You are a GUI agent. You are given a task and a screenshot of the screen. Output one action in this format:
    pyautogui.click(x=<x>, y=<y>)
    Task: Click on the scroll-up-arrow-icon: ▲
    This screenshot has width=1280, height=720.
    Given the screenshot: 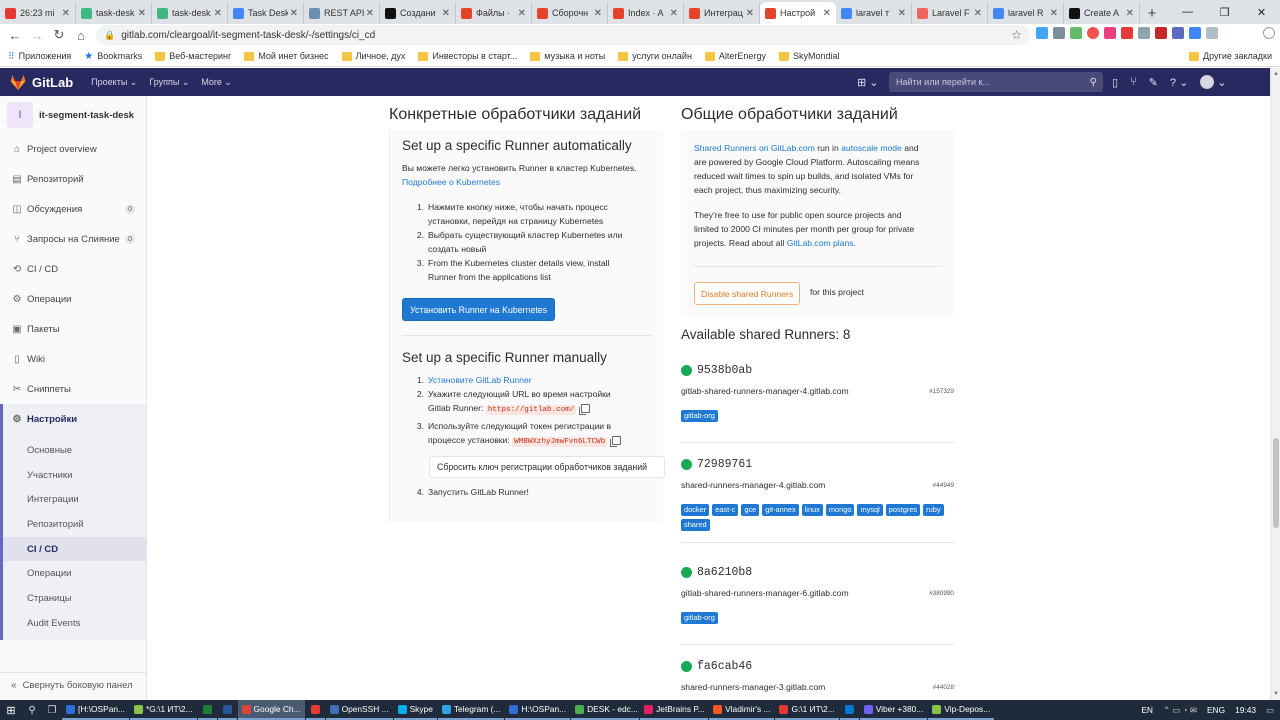 What is the action you would take?
    pyautogui.click(x=1276, y=74)
    